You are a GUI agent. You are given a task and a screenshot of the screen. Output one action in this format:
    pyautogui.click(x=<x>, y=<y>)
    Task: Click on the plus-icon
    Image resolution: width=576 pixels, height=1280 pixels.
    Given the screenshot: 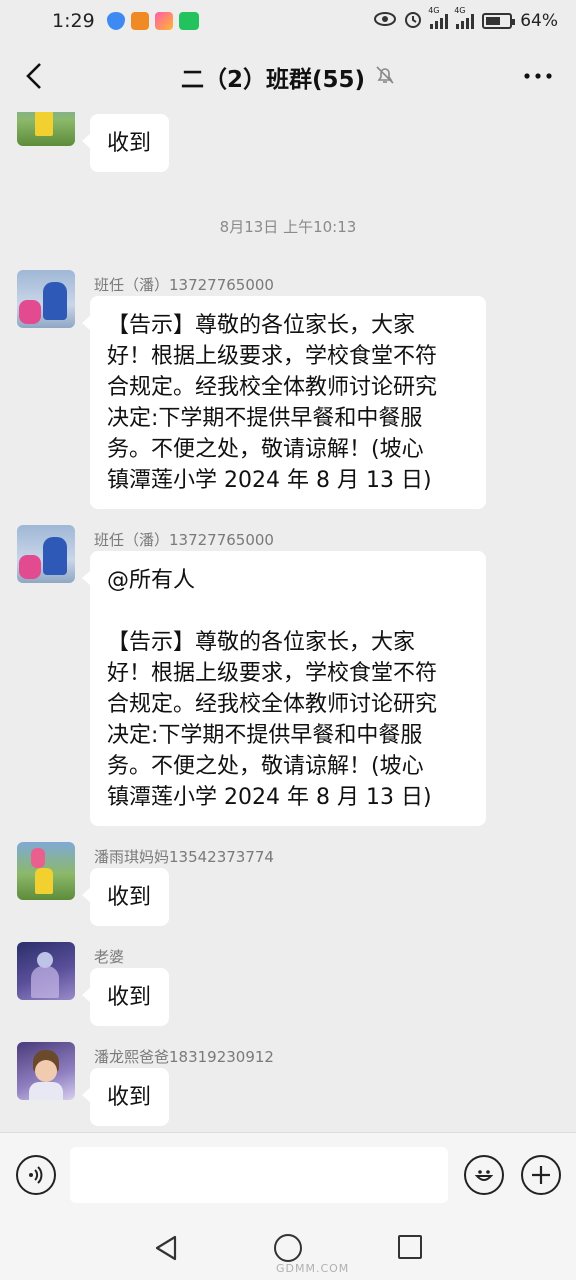 What is the action you would take?
    pyautogui.click(x=541, y=1175)
    